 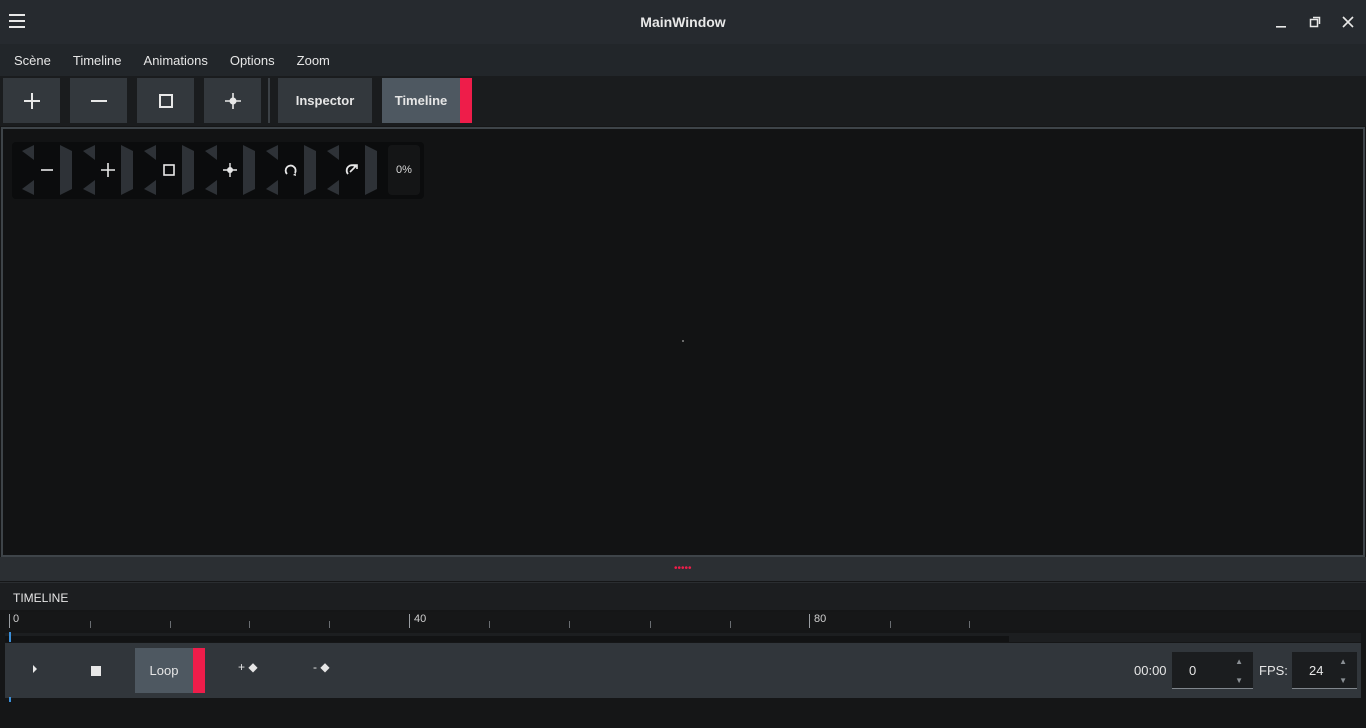 I want to click on plus-icon, so click(x=31, y=100).